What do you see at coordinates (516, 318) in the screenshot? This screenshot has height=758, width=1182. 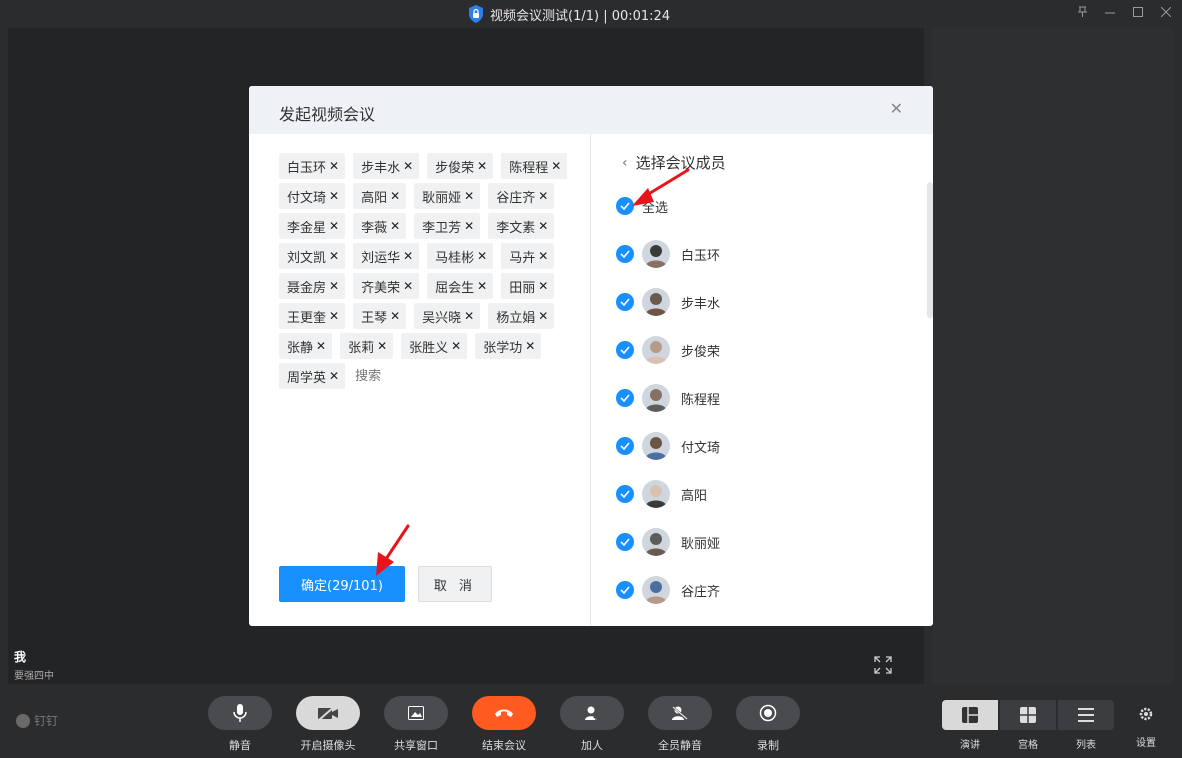 I see `selected-chip-label: 杨立娟` at bounding box center [516, 318].